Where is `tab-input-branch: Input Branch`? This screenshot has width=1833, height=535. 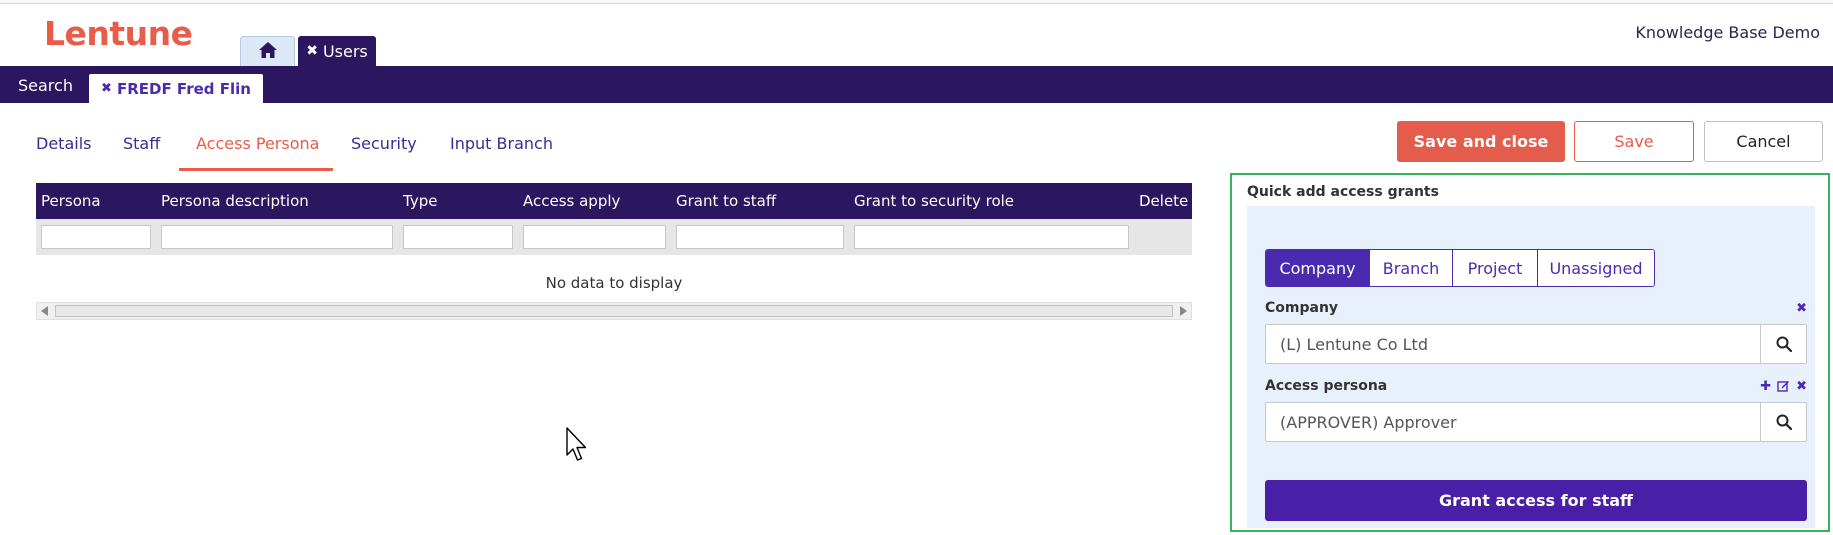
tab-input-branch: Input Branch is located at coordinates (501, 143).